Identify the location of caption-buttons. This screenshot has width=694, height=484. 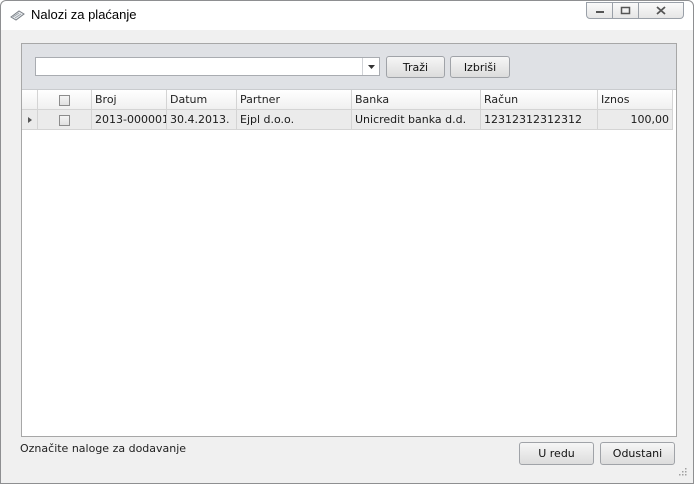
(635, 11).